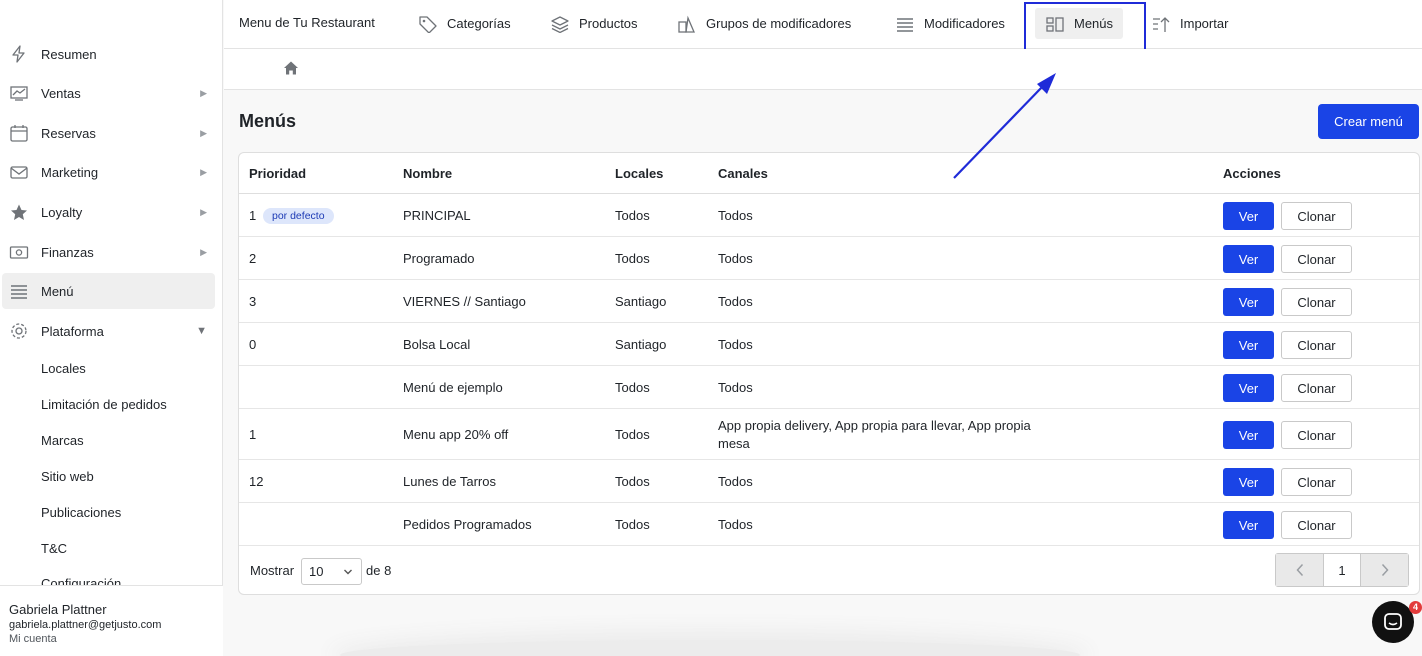 The image size is (1422, 656). What do you see at coordinates (1004, 126) in the screenshot?
I see `annotation-arrow` at bounding box center [1004, 126].